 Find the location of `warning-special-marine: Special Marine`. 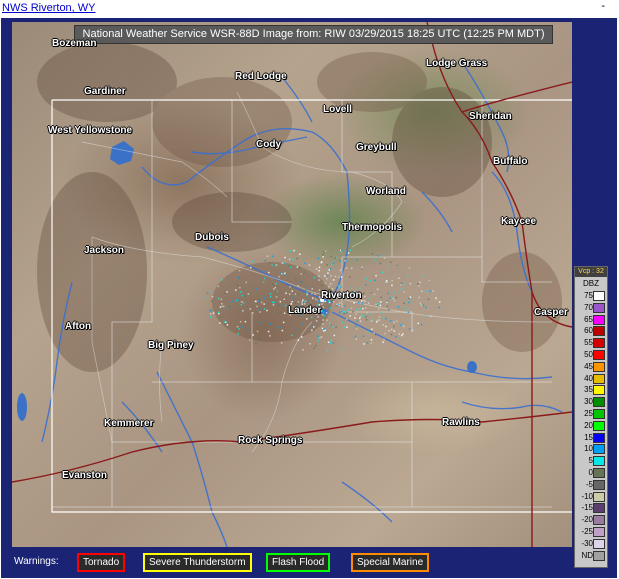

warning-special-marine: Special Marine is located at coordinates (390, 562).